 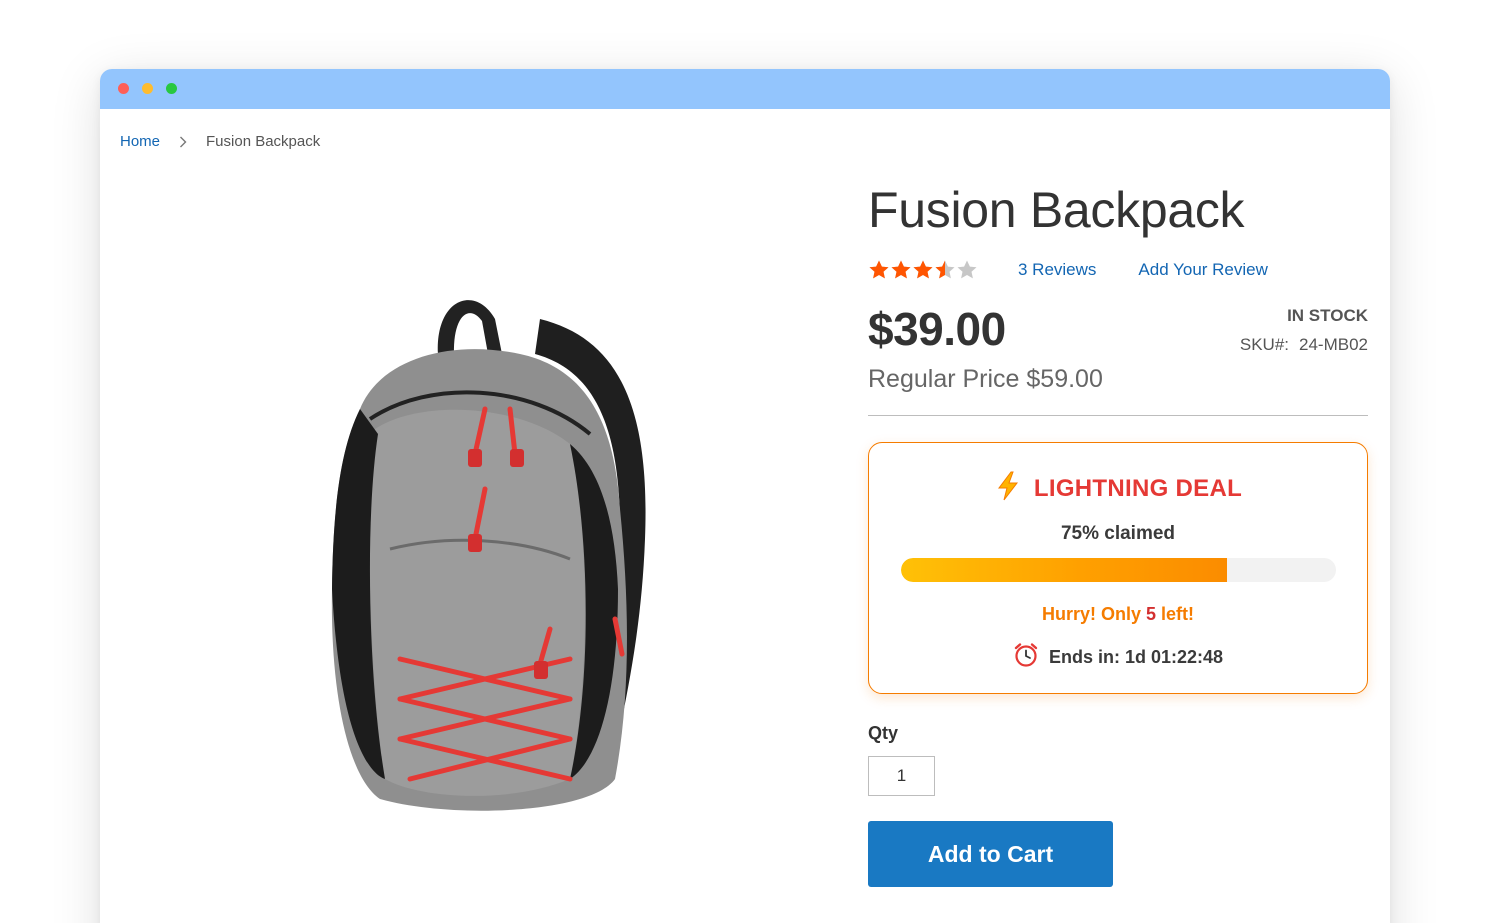 I want to click on qty-label: Qty, so click(x=883, y=733).